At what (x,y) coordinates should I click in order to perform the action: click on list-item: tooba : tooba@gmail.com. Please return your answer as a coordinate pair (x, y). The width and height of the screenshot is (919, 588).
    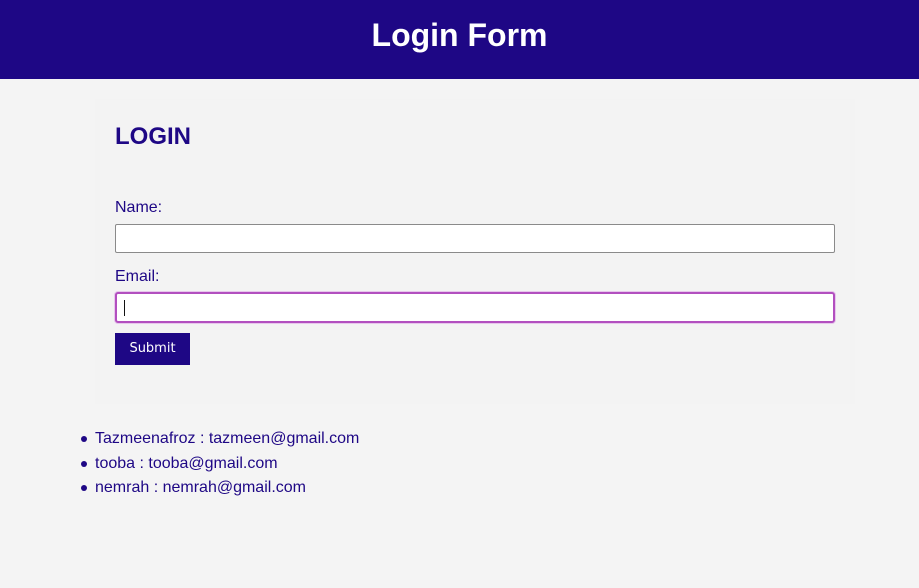
    Looking at the image, I should click on (219, 464).